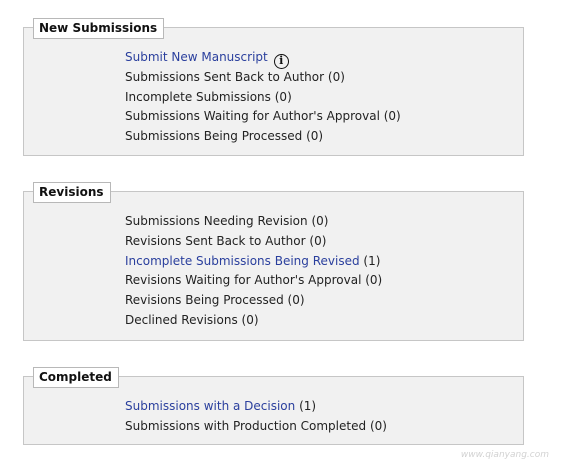 Image resolution: width=563 pixels, height=468 pixels. Describe the element at coordinates (99, 28) in the screenshot. I see `new-submissions-title: New Submissions` at that location.